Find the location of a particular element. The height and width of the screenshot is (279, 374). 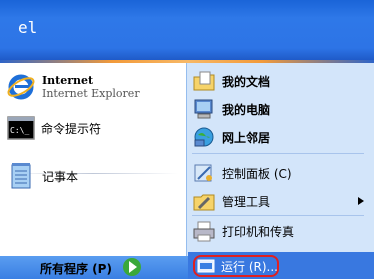

pinned-subtitle: Internet Explorer is located at coordinates (91, 93).